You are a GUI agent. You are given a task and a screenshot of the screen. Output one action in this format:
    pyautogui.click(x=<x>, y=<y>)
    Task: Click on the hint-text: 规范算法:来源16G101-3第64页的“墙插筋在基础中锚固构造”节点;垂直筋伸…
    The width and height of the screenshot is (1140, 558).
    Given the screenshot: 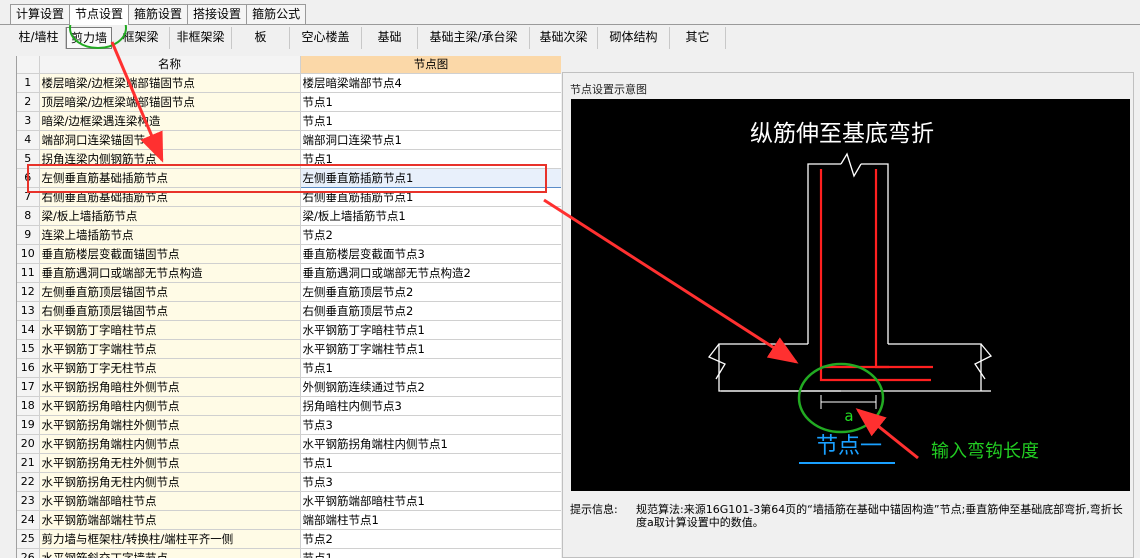 What is the action you would take?
    pyautogui.click(x=879, y=516)
    